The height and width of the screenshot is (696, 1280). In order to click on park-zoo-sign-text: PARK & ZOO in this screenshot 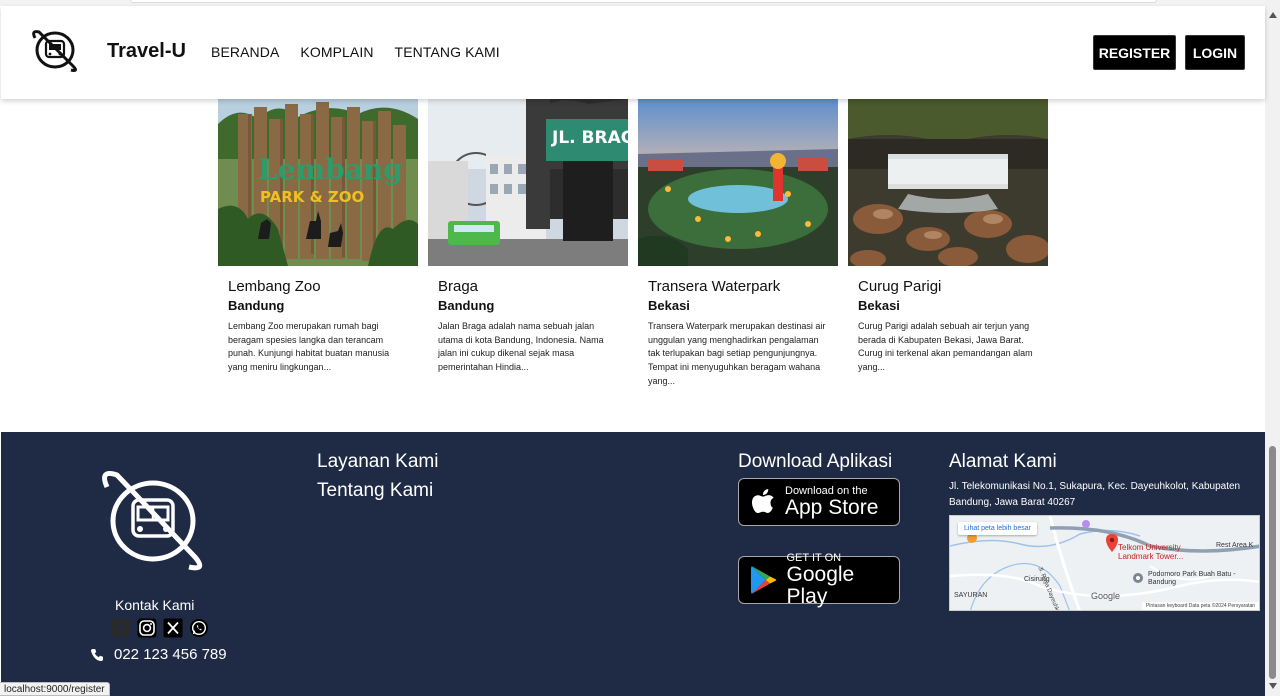, I will do `click(312, 197)`.